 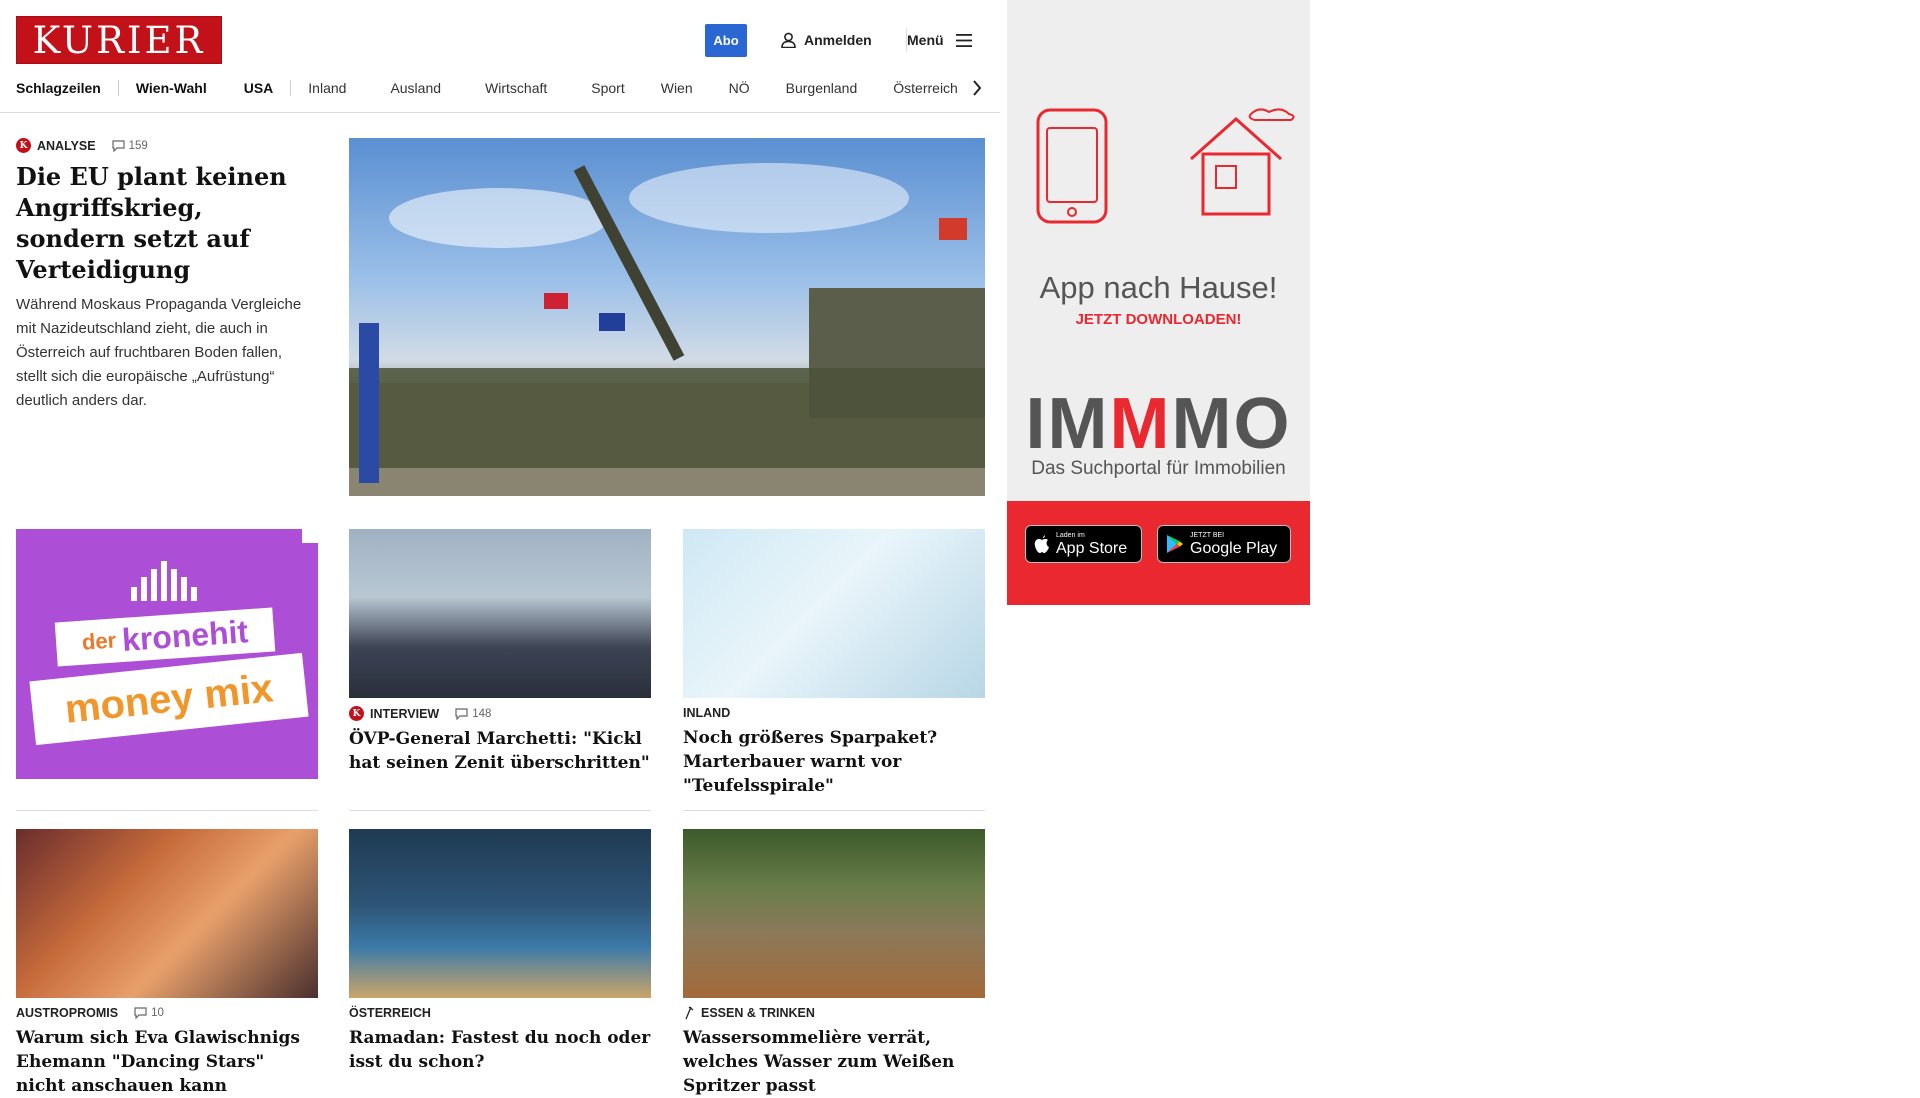 I want to click on nav-item-oesterreich: Österreich, so click(x=924, y=88).